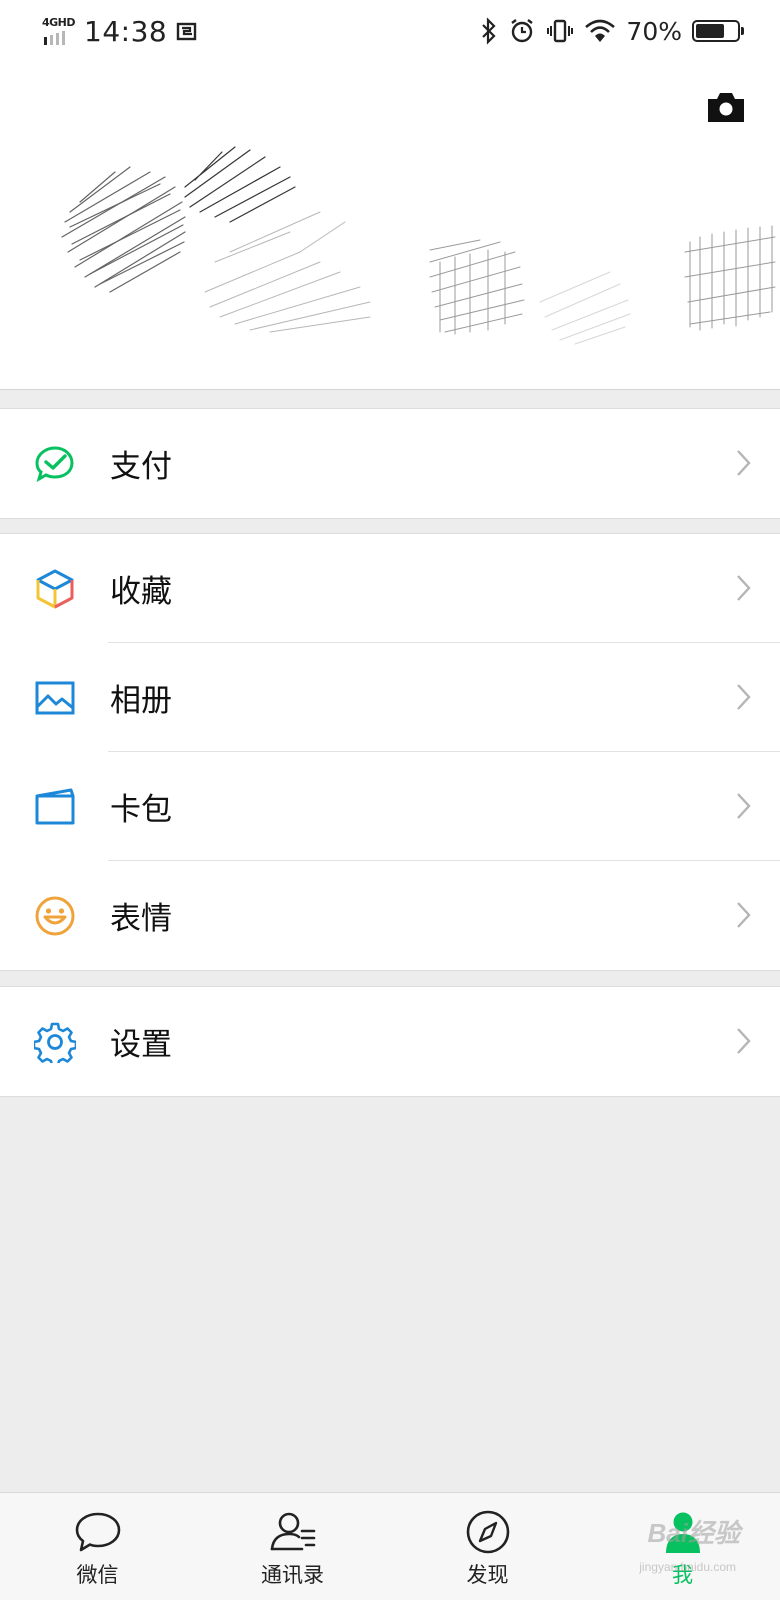  Describe the element at coordinates (54, 38) in the screenshot. I see `signal-bars-icon` at that location.